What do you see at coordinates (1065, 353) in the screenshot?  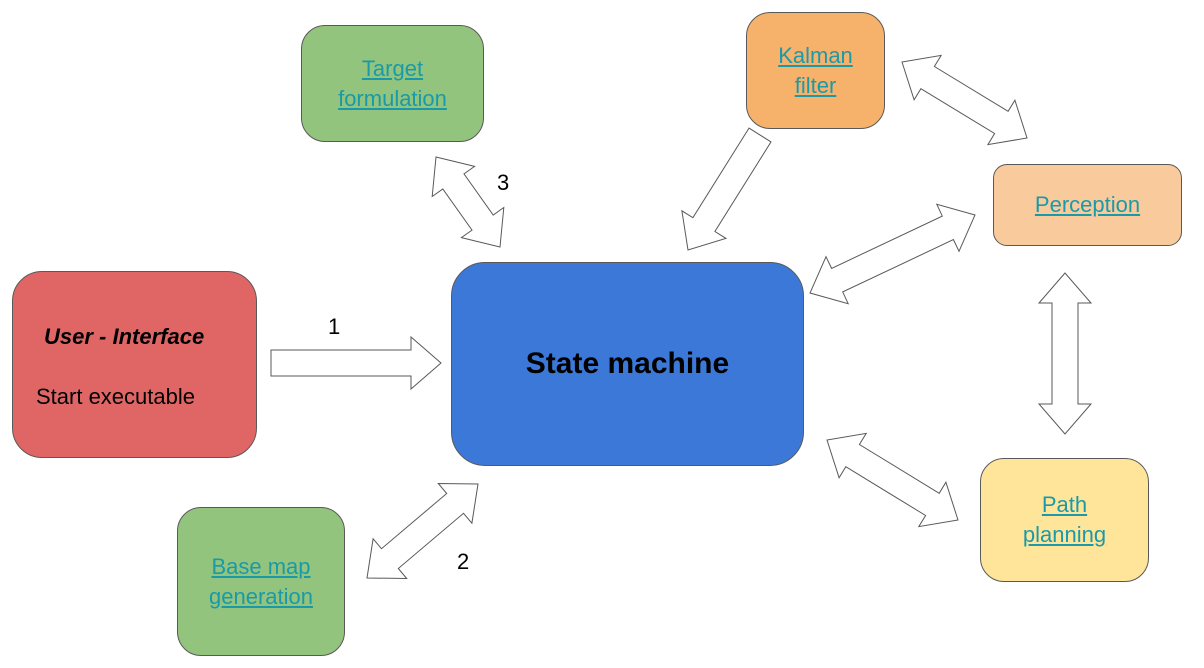 I see `arrow-perception-path-planning` at bounding box center [1065, 353].